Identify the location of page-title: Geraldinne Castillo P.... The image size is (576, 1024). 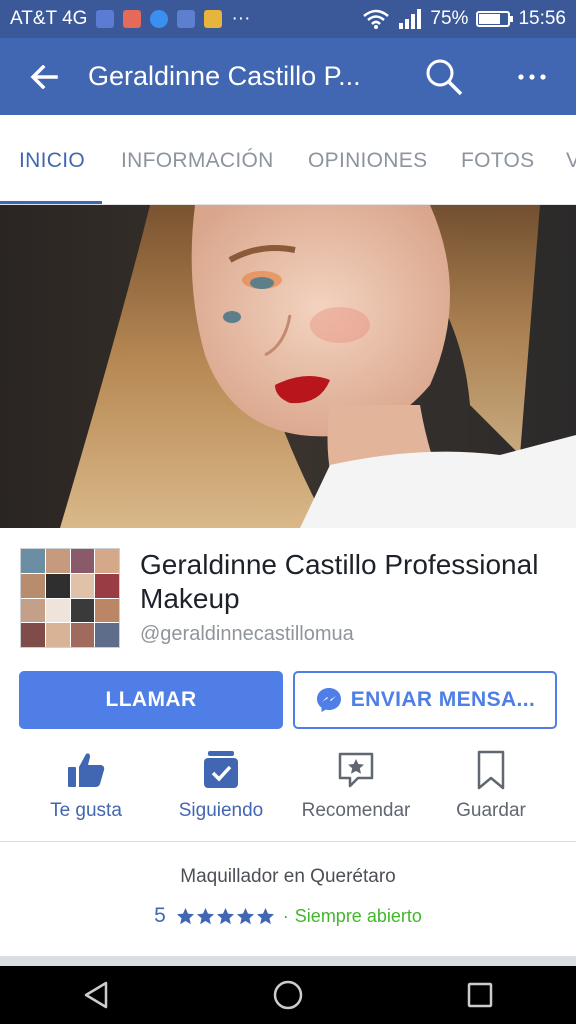
(224, 76).